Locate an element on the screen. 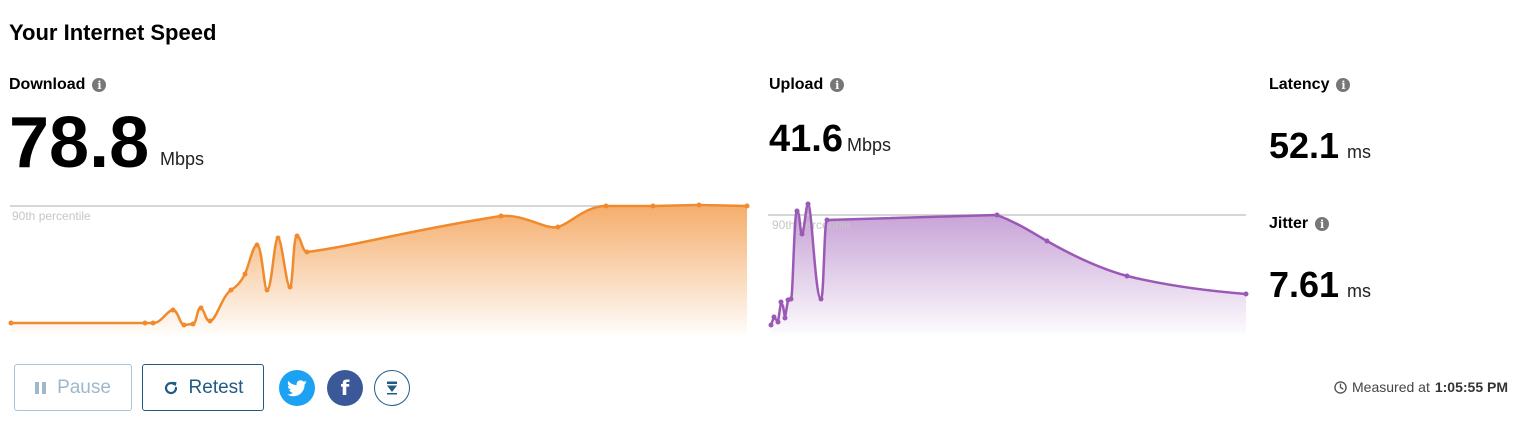 This screenshot has height=428, width=1526. measured-at: Measured at 1:05:55 PM is located at coordinates (1421, 387).